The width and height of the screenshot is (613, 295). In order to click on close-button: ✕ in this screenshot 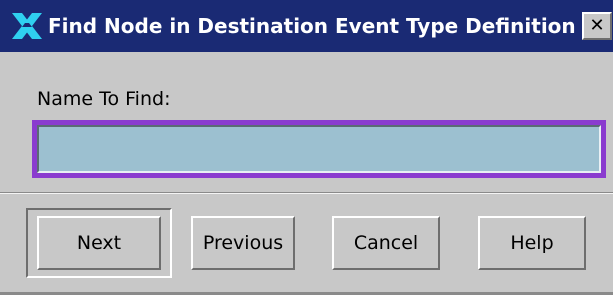, I will do `click(597, 26)`.